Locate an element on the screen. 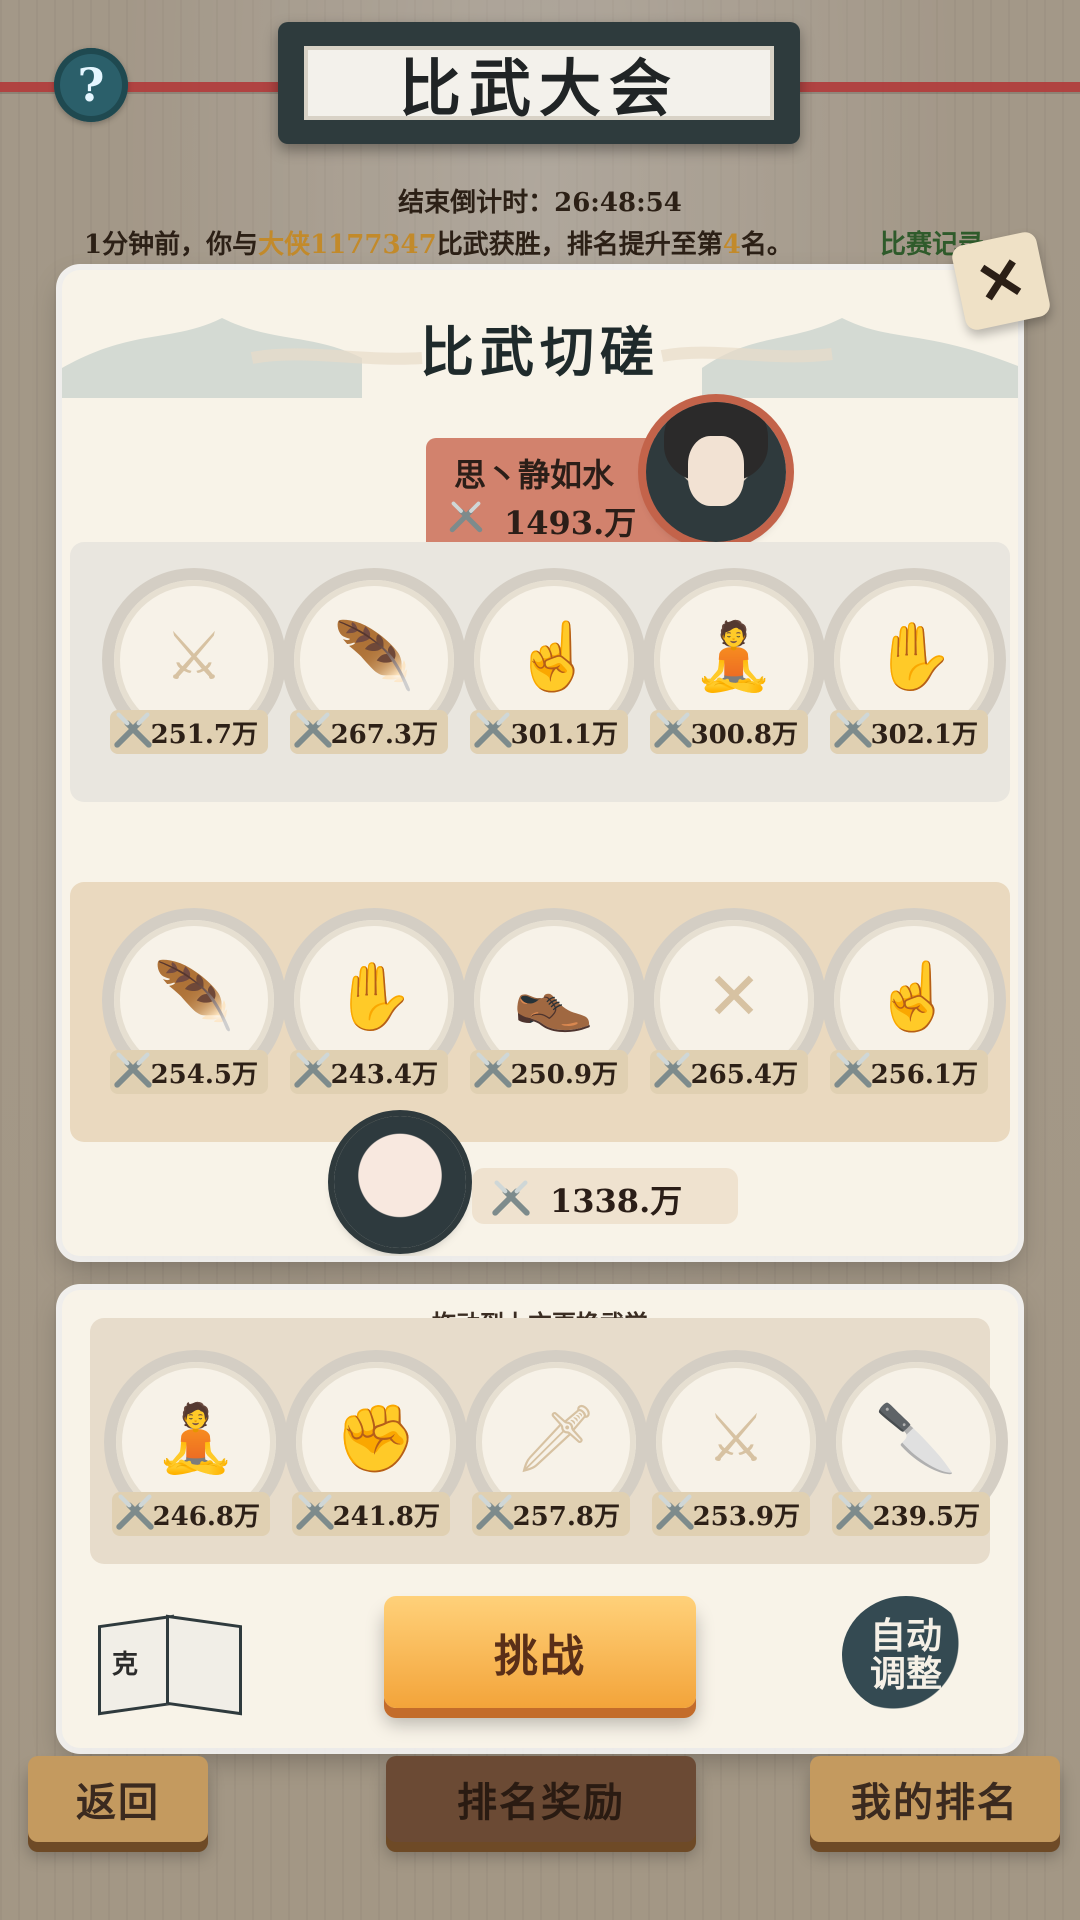 This screenshot has width=1080, height=1920. win-message-suffix: 比武获胜，排名提升至第 is located at coordinates (579, 245).